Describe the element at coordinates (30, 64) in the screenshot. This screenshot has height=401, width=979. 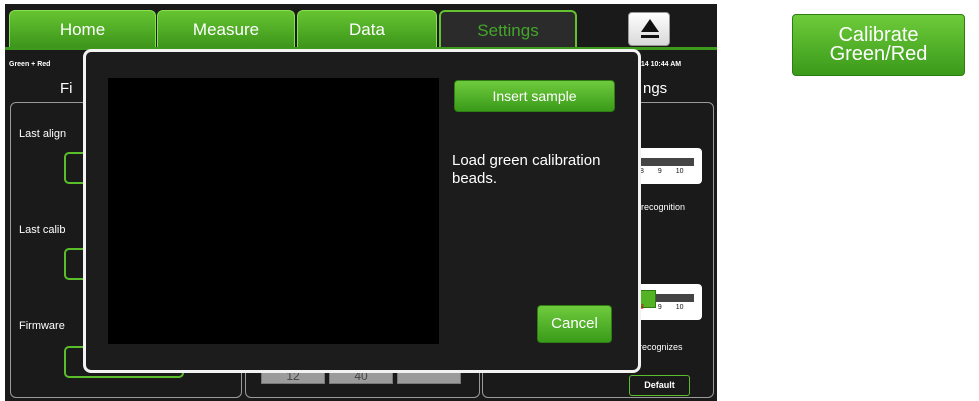
I see `status-mode: Green + Red` at that location.